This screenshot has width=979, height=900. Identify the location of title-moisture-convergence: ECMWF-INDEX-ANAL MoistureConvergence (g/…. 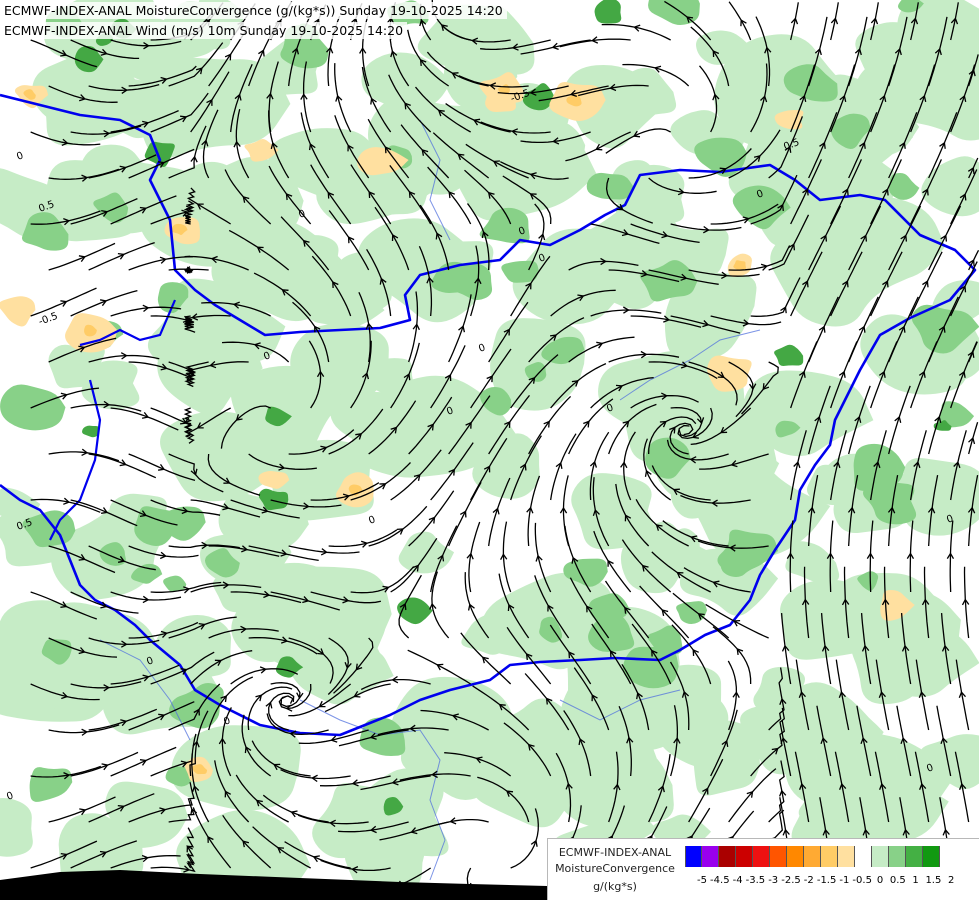
(255, 10).